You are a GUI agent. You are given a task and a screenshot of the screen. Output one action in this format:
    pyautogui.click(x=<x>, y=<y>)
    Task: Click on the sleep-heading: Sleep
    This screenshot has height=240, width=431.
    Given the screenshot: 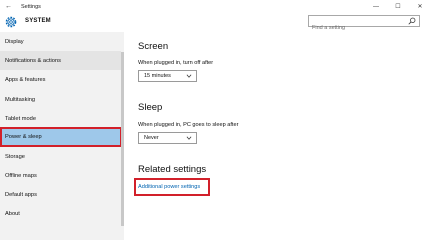 What is the action you would take?
    pyautogui.click(x=150, y=107)
    